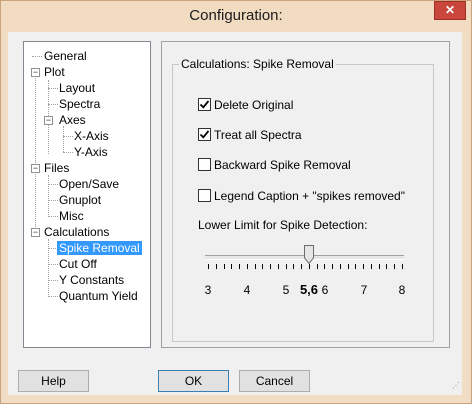 The image size is (472, 404). I want to click on tree-item-x-axis: X-Axis, so click(91, 136).